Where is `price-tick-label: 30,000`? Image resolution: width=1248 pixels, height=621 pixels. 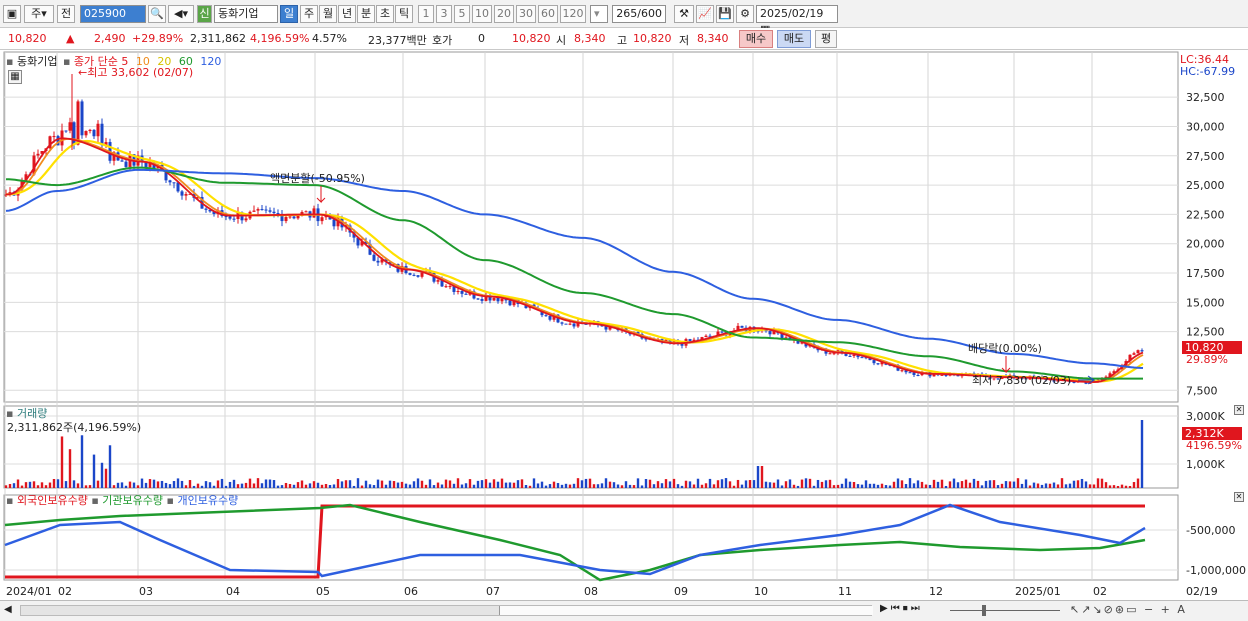
price-tick-label: 30,000 is located at coordinates (1205, 126).